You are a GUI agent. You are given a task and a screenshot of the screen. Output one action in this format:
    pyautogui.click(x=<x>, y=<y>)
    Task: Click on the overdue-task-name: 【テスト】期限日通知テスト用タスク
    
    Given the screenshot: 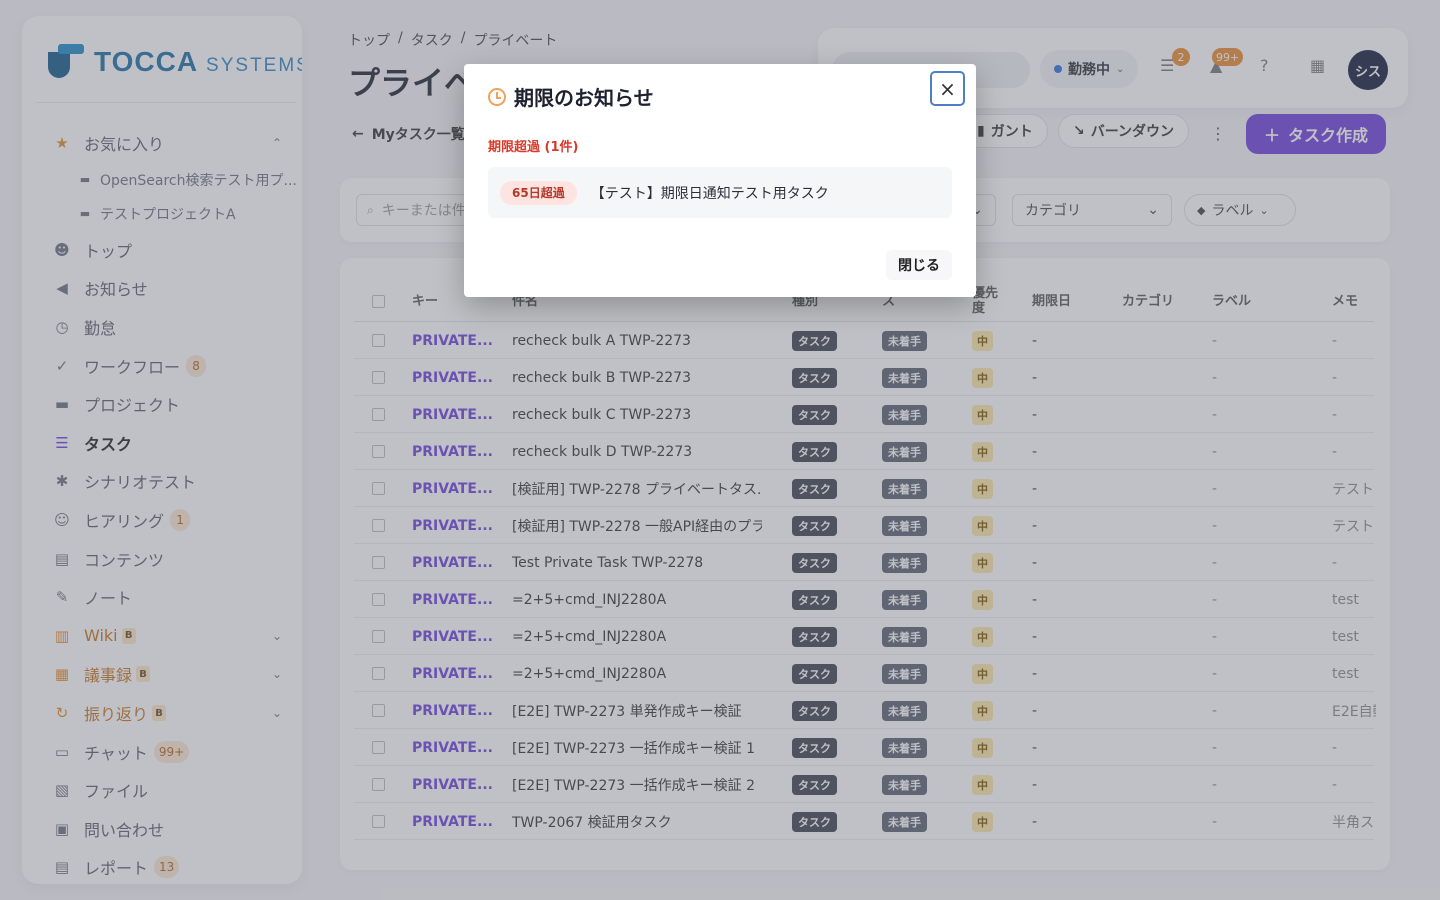 What is the action you would take?
    pyautogui.click(x=709, y=193)
    